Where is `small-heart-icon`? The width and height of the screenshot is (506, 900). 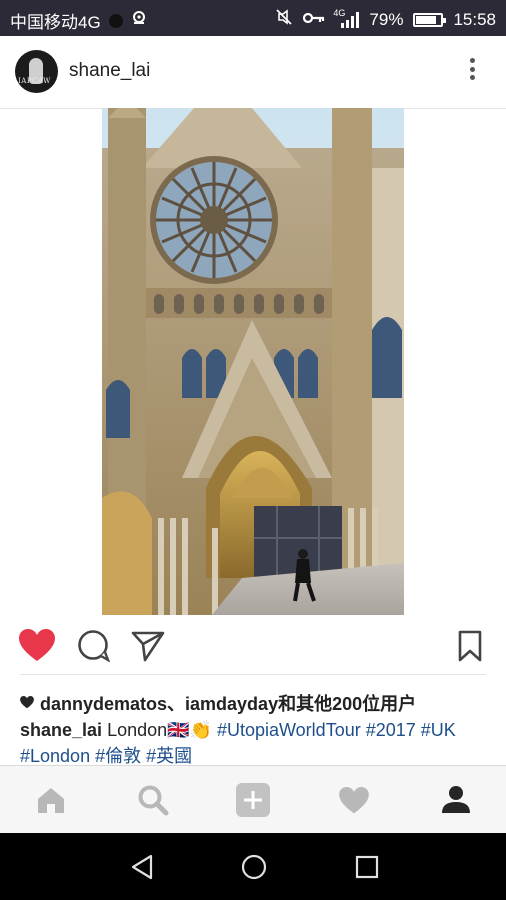 small-heart-icon is located at coordinates (27, 703).